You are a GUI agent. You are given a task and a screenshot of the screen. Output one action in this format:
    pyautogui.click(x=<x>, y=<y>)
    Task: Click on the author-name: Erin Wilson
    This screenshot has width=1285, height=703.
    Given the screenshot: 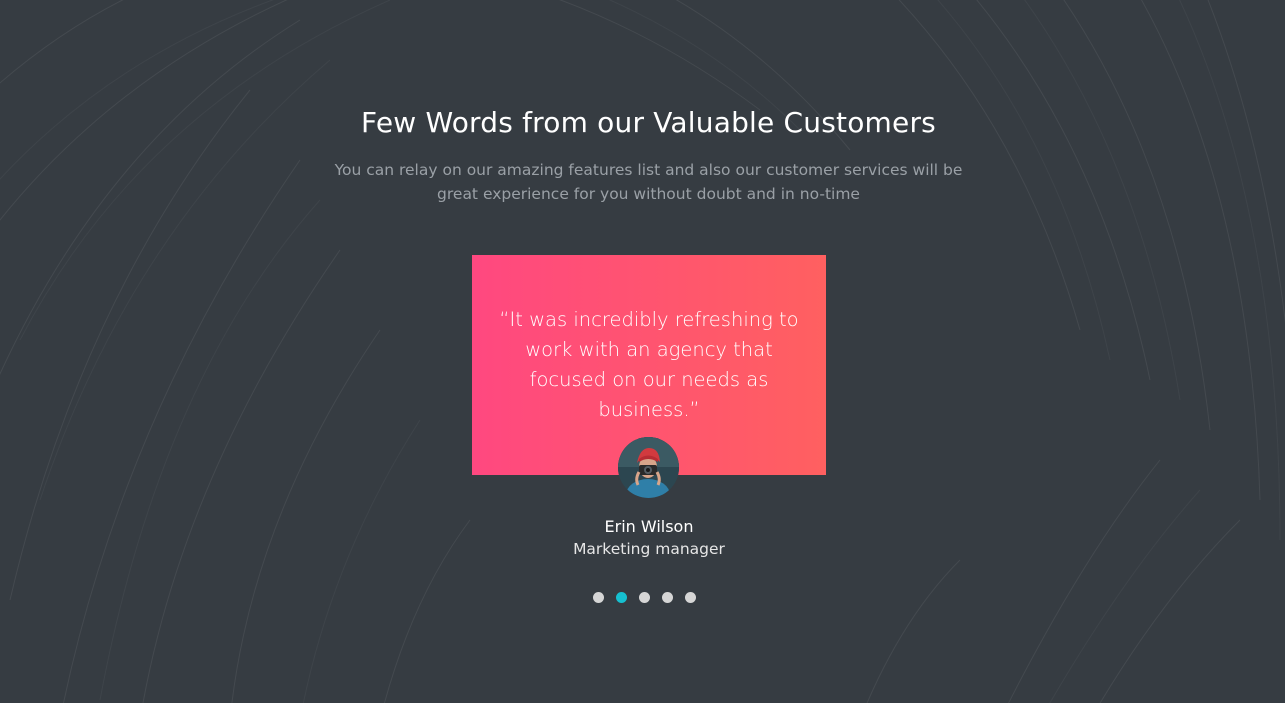 What is the action you would take?
    pyautogui.click(x=649, y=526)
    